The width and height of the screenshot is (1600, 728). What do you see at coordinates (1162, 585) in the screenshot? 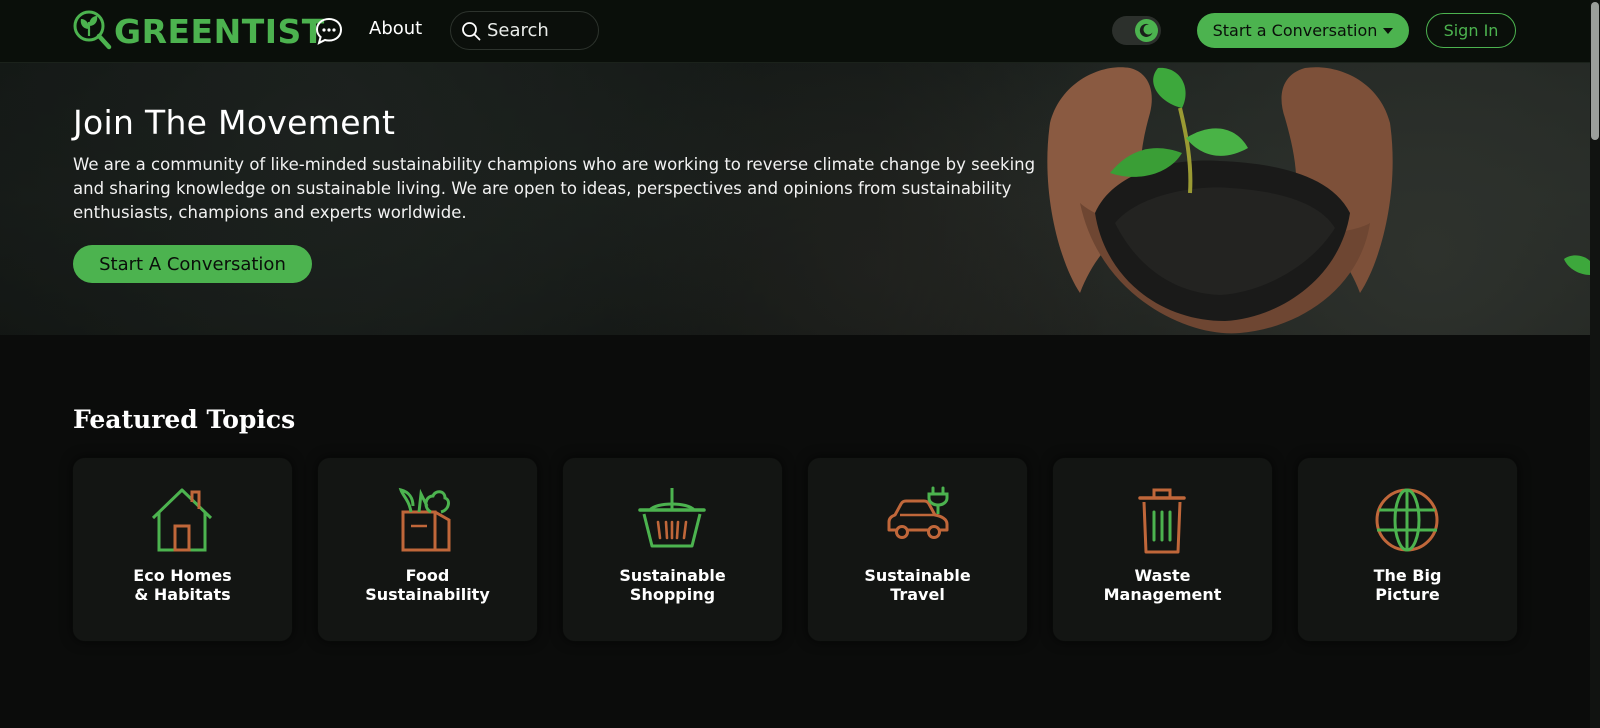
I see `topic-label: Waste Management` at bounding box center [1162, 585].